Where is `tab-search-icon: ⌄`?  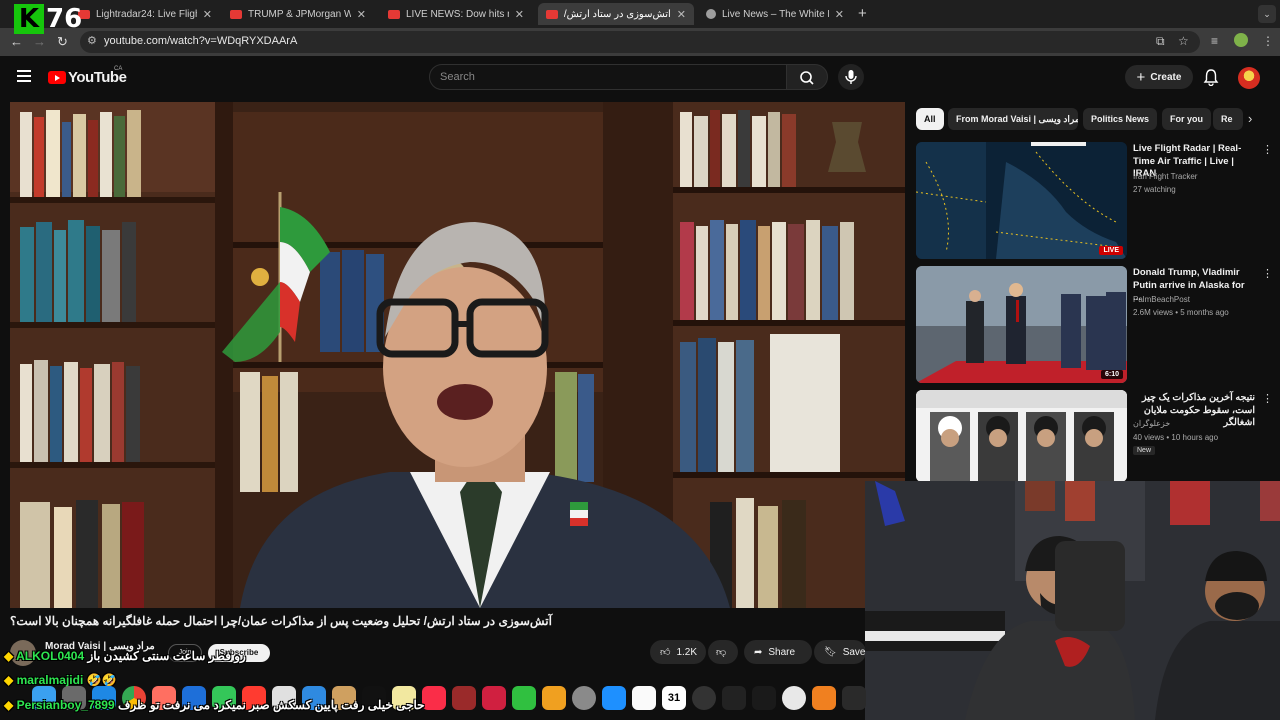 tab-search-icon: ⌄ is located at coordinates (1267, 14).